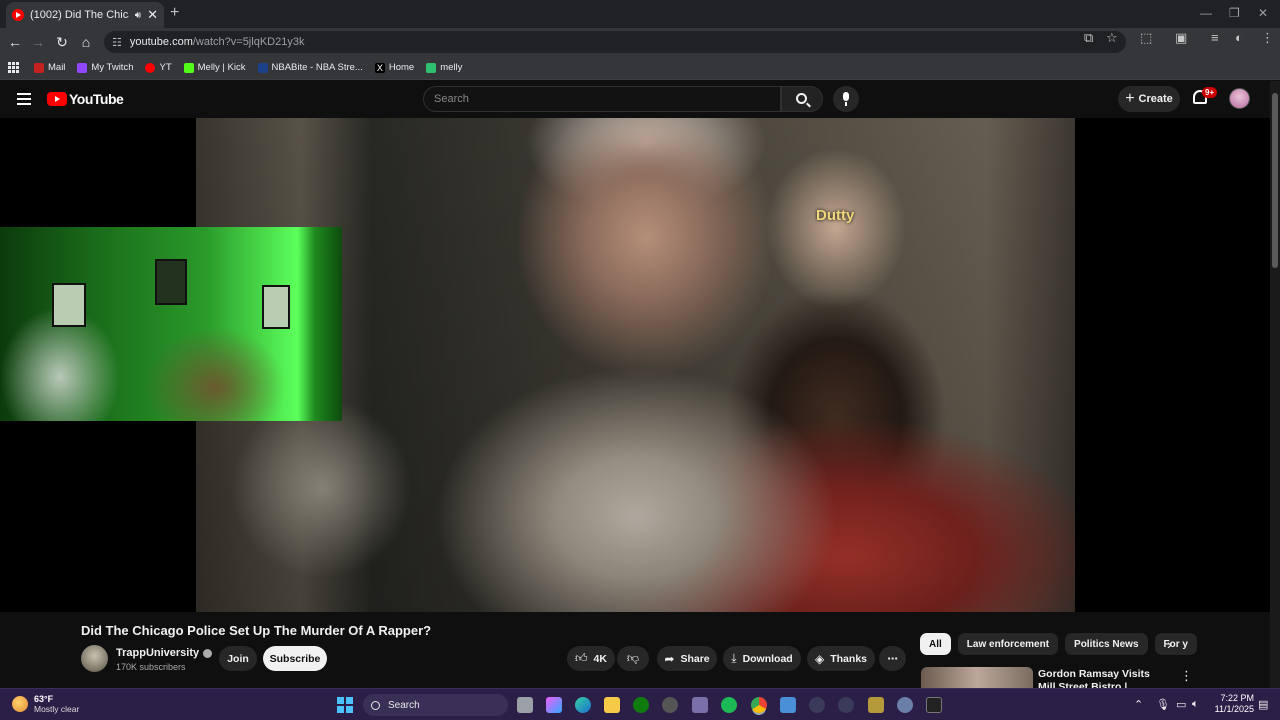 Image resolution: width=1280 pixels, height=720 pixels. What do you see at coordinates (15, 42) in the screenshot?
I see `back-icon: ←` at bounding box center [15, 42].